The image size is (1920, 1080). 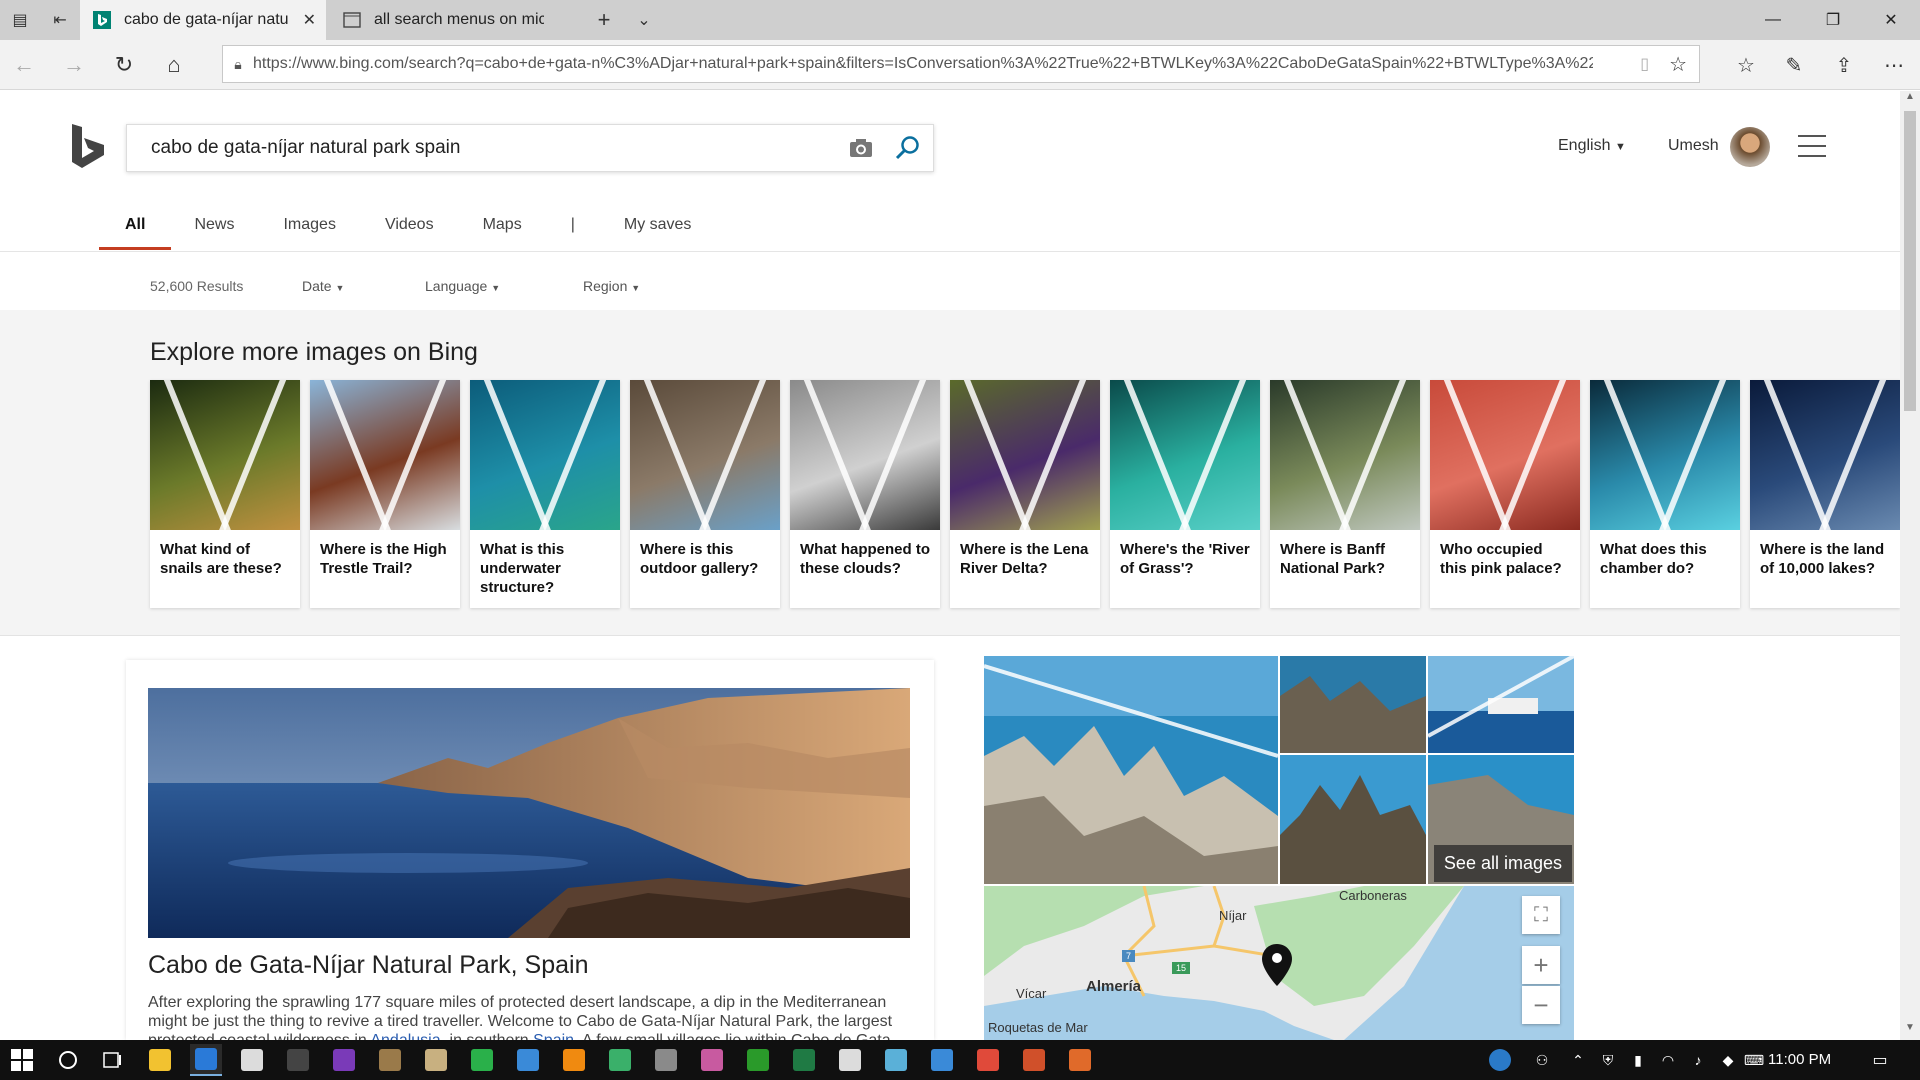 I want to click on tab-images: Images, so click(x=309, y=230).